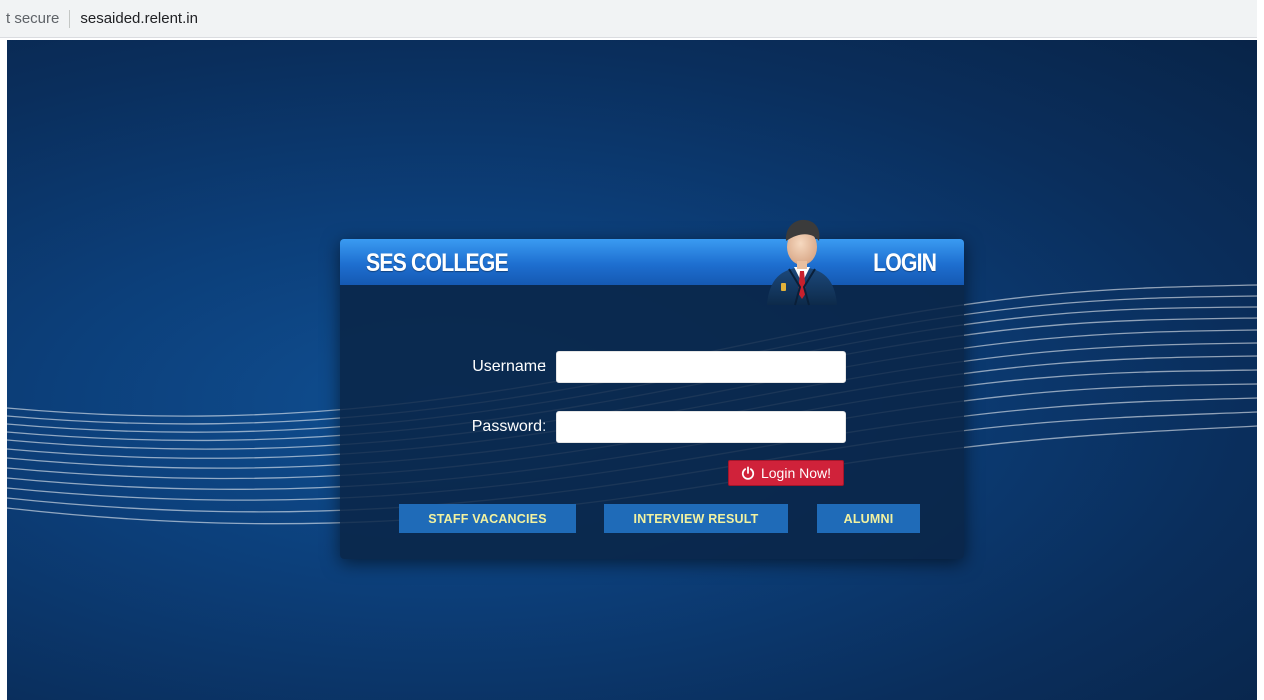 The image size is (1264, 700). I want to click on staff-vacancies-button: STAFF VACANCIES, so click(487, 518).